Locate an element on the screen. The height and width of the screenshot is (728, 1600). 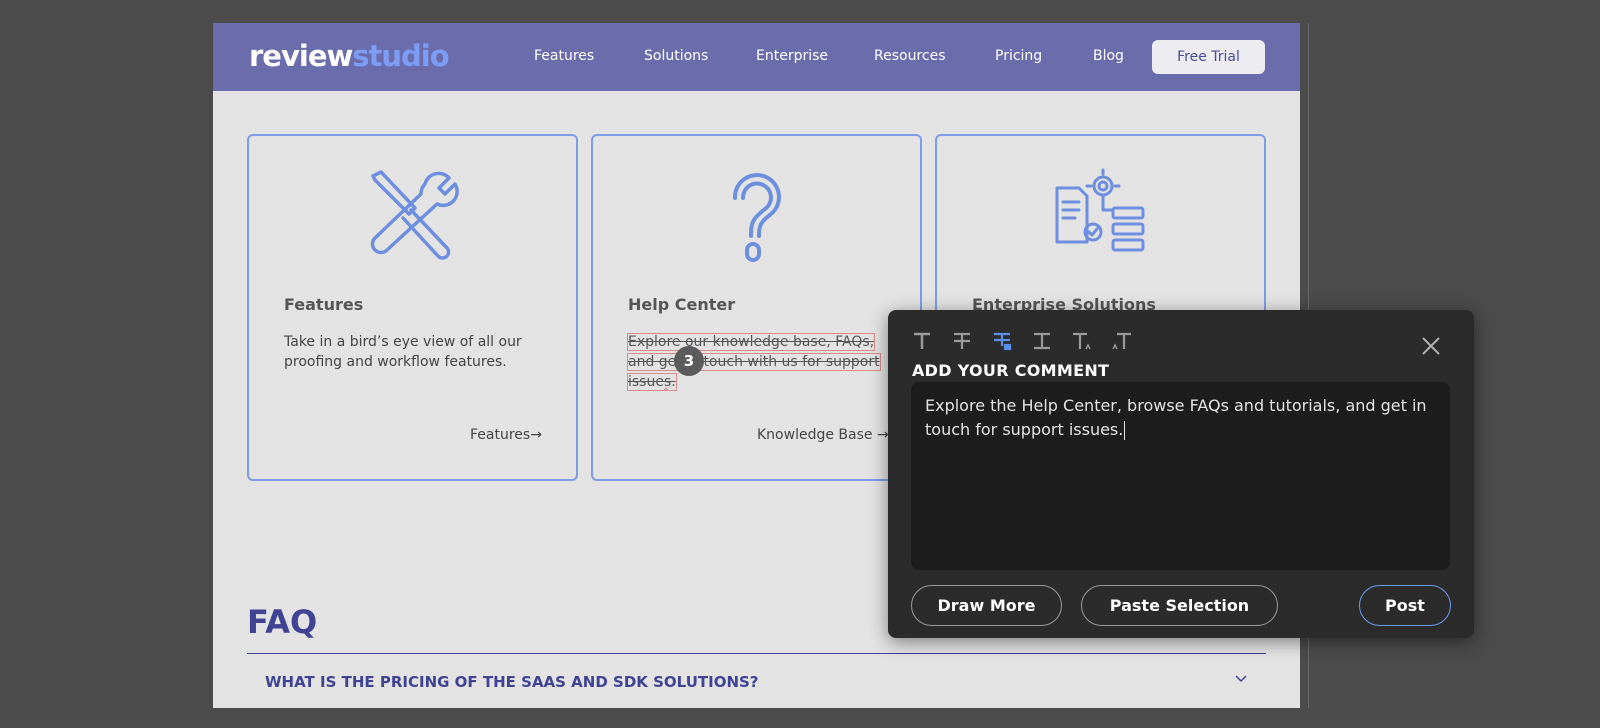
strikethrough-icon is located at coordinates (962, 341).